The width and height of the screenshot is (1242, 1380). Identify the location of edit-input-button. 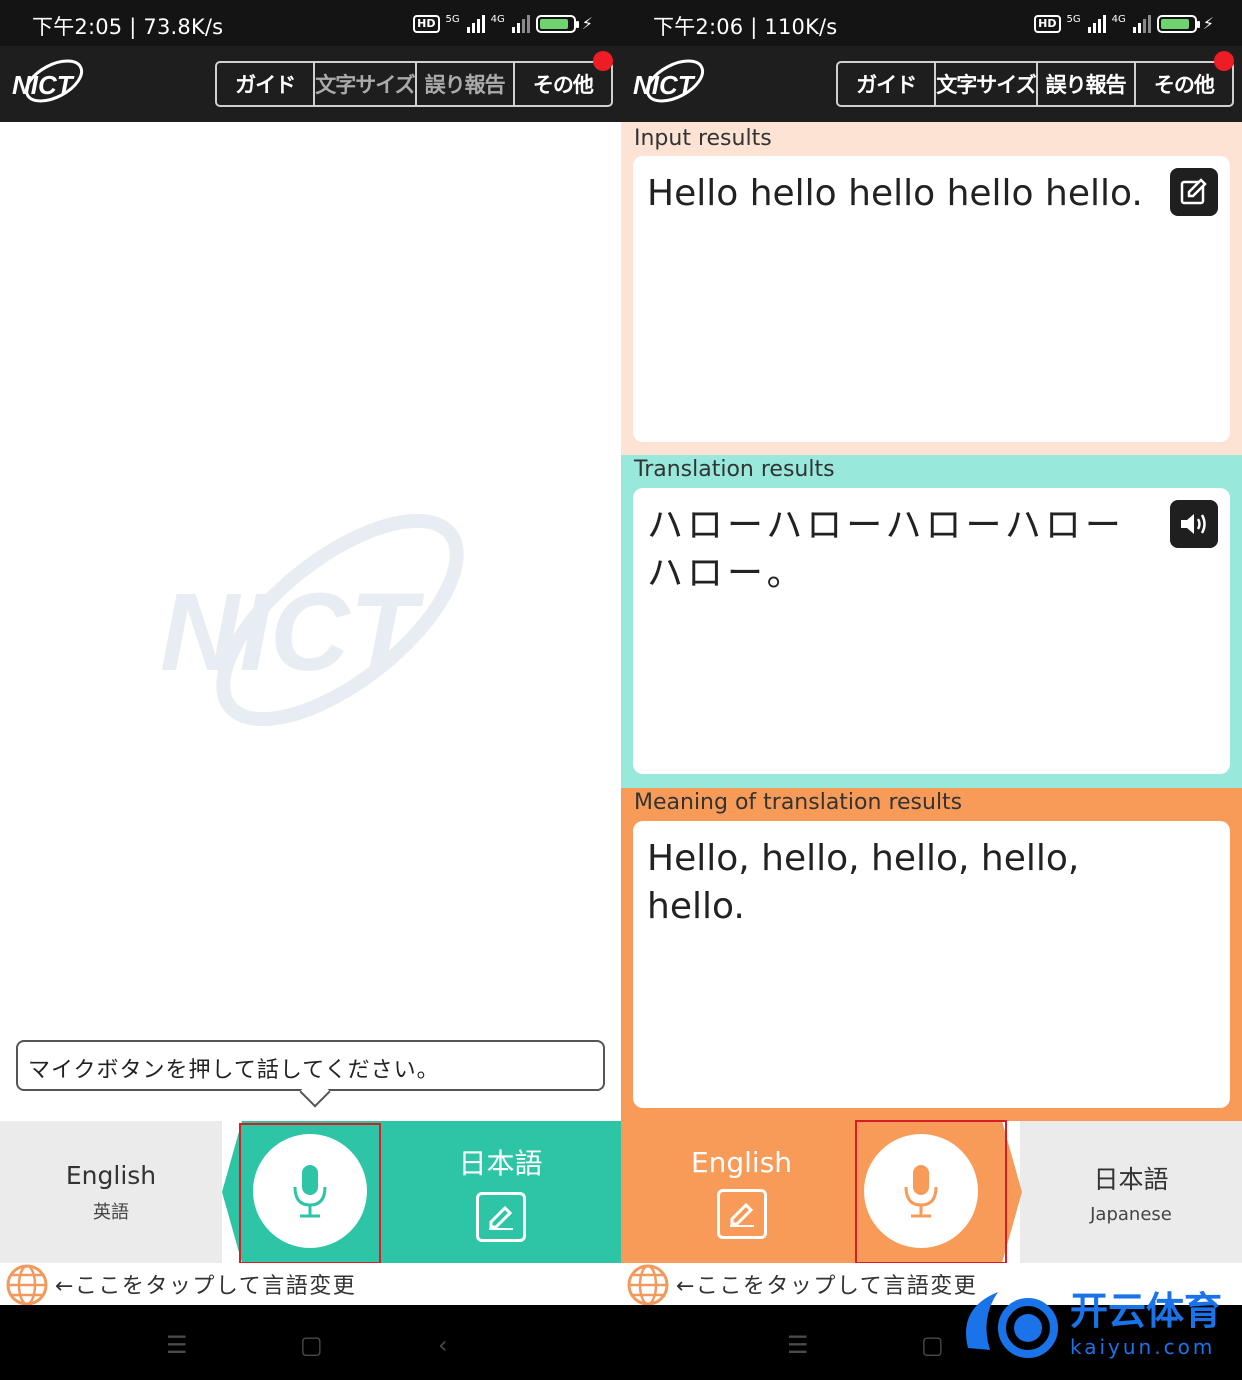
(1194, 192).